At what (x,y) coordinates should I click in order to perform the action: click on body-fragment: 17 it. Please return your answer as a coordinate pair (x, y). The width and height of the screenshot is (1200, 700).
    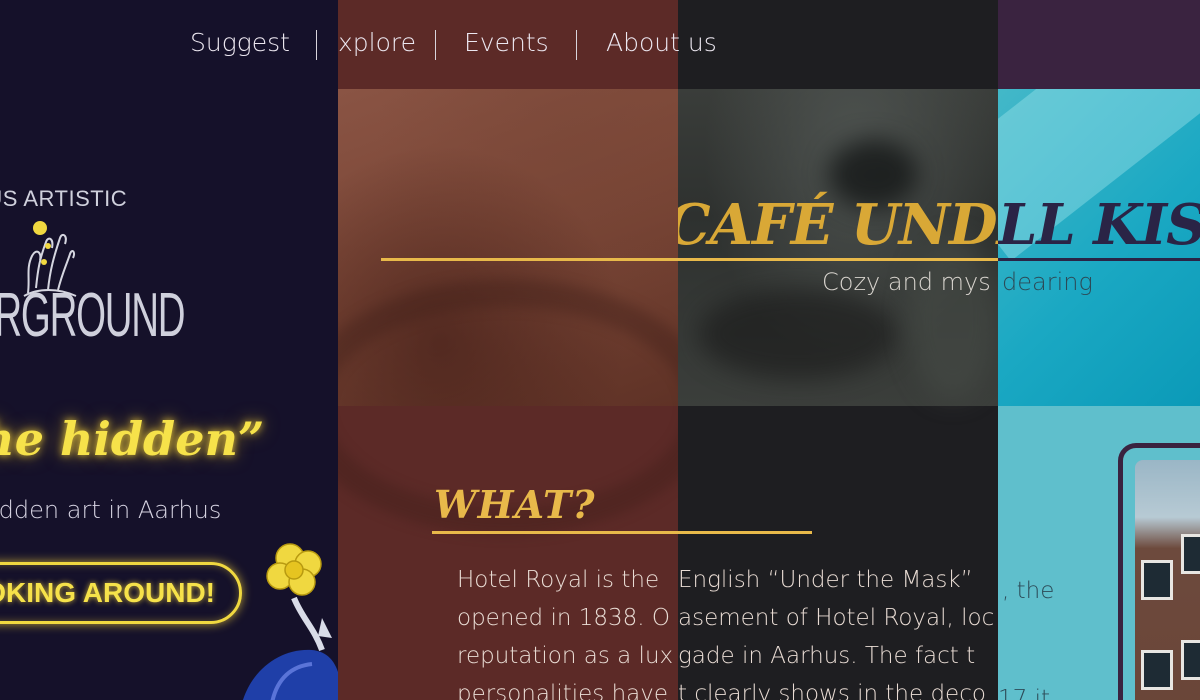
    Looking at the image, I should click on (1024, 693).